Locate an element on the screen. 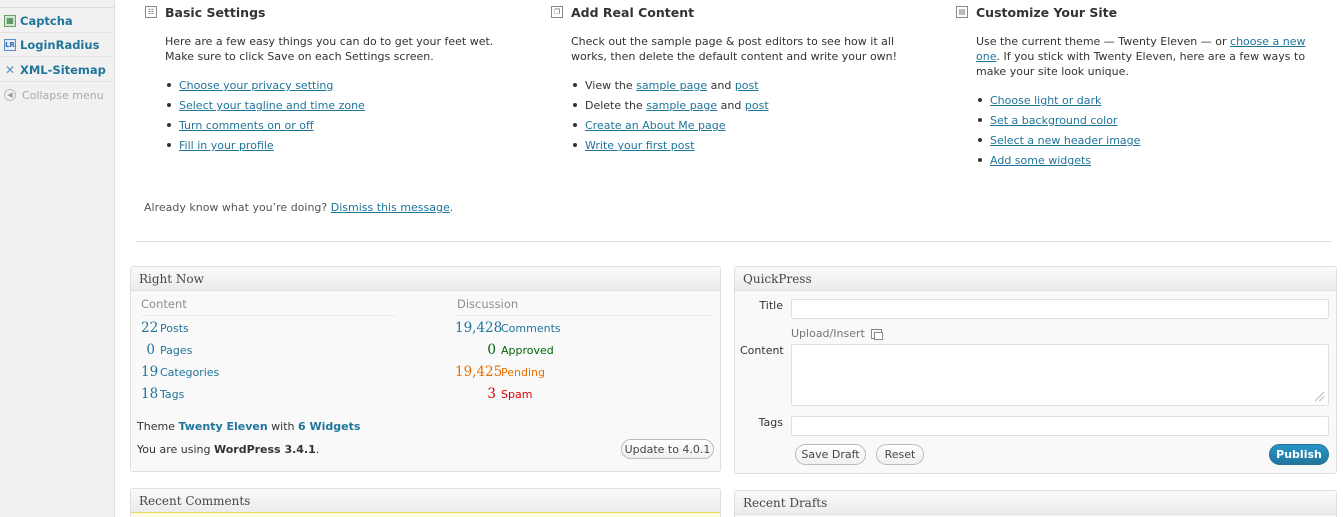 The width and height of the screenshot is (1343, 517). link-privacy-setting: Choose your privacy setting is located at coordinates (256, 85).